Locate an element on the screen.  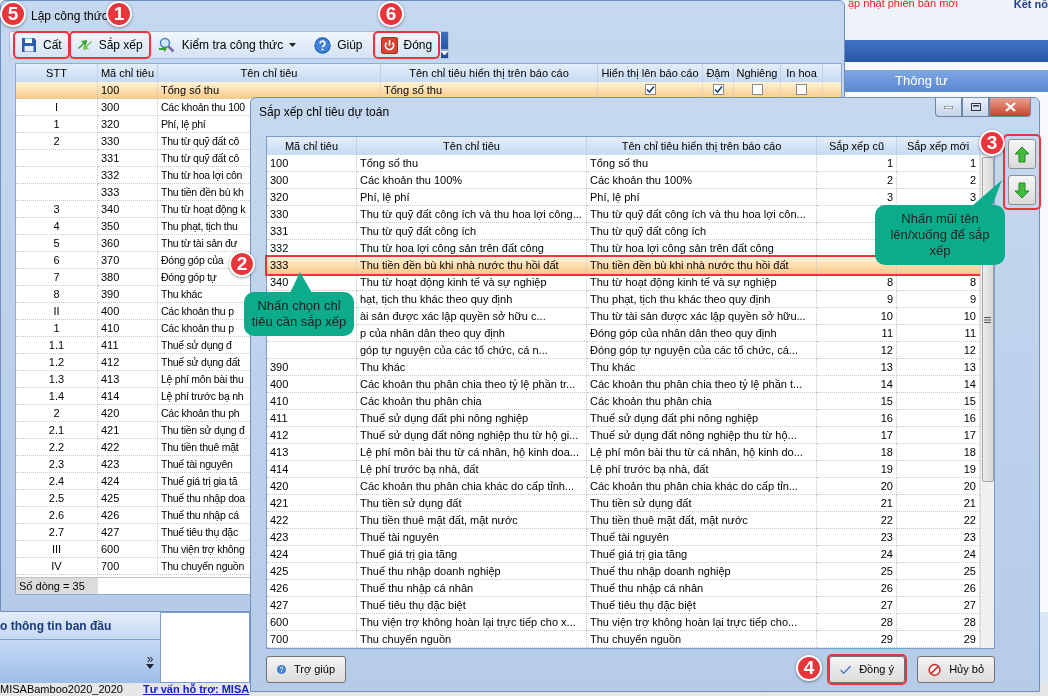
panel-header: Thông tư is located at coordinates (946, 81).